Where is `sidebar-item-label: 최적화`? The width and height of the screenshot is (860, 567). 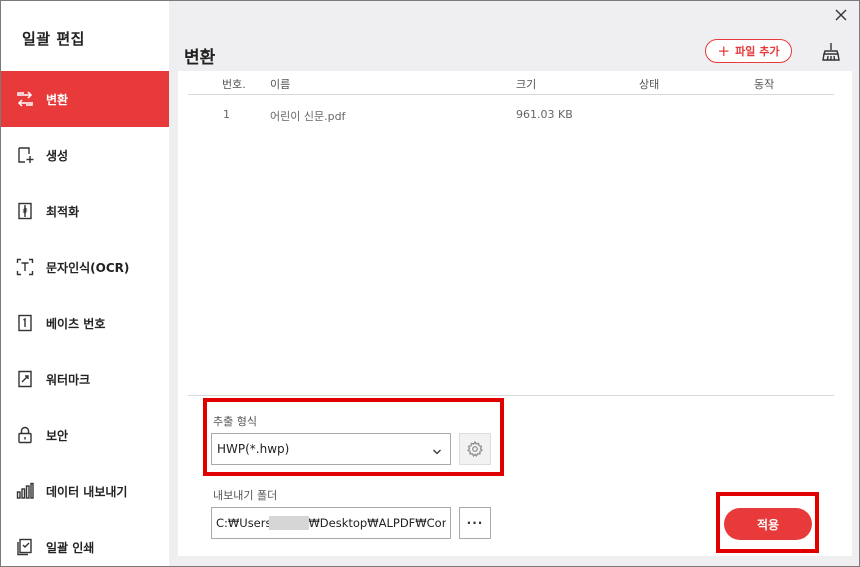 sidebar-item-label: 최적화 is located at coordinates (63, 211).